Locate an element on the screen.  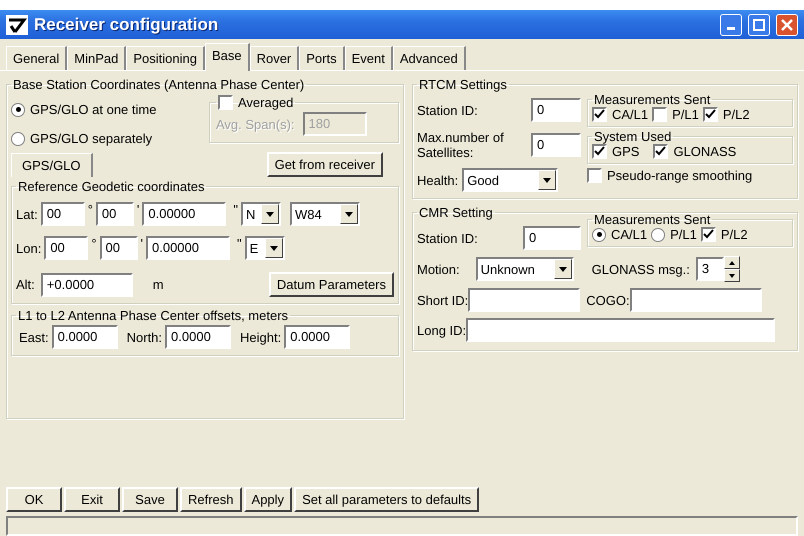
hemisphere-dropdown: N is located at coordinates (261, 214).